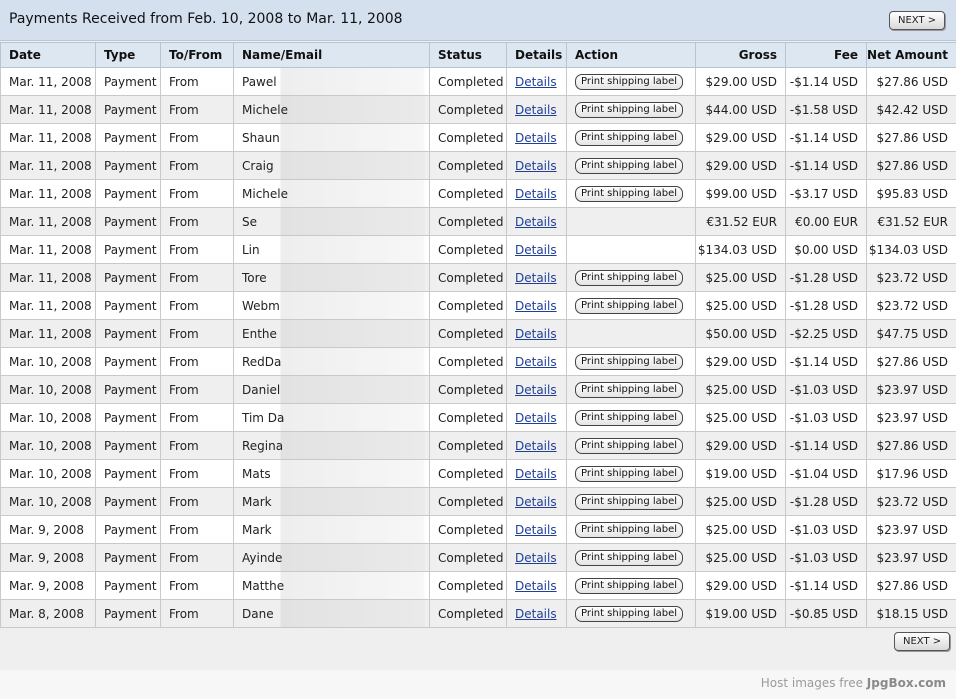 The width and height of the screenshot is (956, 699). What do you see at coordinates (740, 417) in the screenshot?
I see `cell-gross: $25.00 USD` at bounding box center [740, 417].